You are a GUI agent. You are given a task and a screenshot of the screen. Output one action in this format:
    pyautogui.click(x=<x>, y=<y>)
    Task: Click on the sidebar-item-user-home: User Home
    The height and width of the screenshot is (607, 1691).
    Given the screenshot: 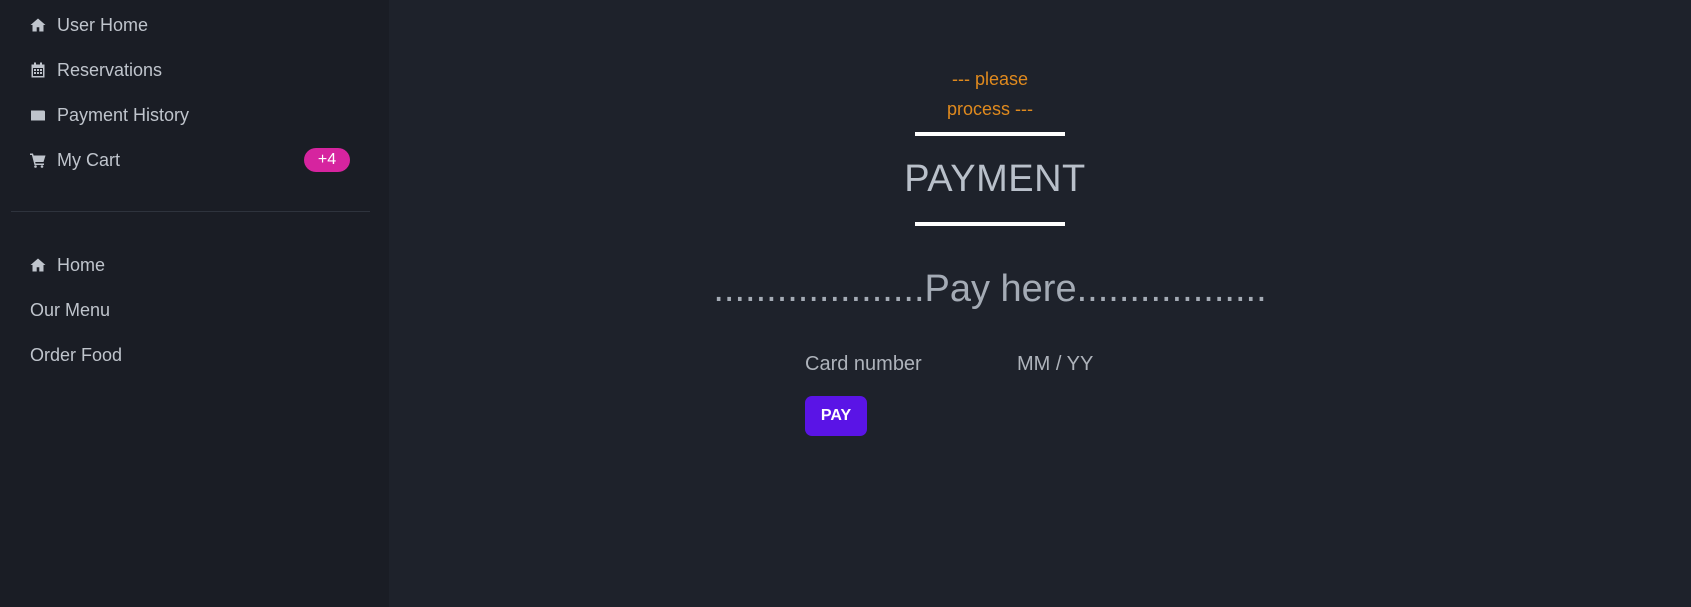 What is the action you would take?
    pyautogui.click(x=89, y=25)
    